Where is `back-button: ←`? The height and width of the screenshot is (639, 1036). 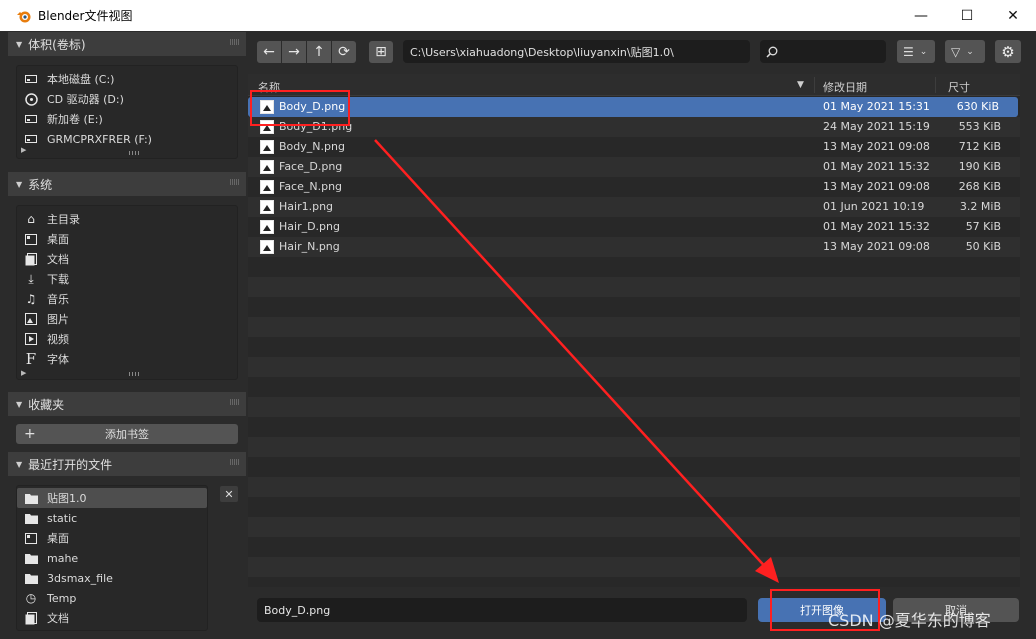 back-button: ← is located at coordinates (269, 52).